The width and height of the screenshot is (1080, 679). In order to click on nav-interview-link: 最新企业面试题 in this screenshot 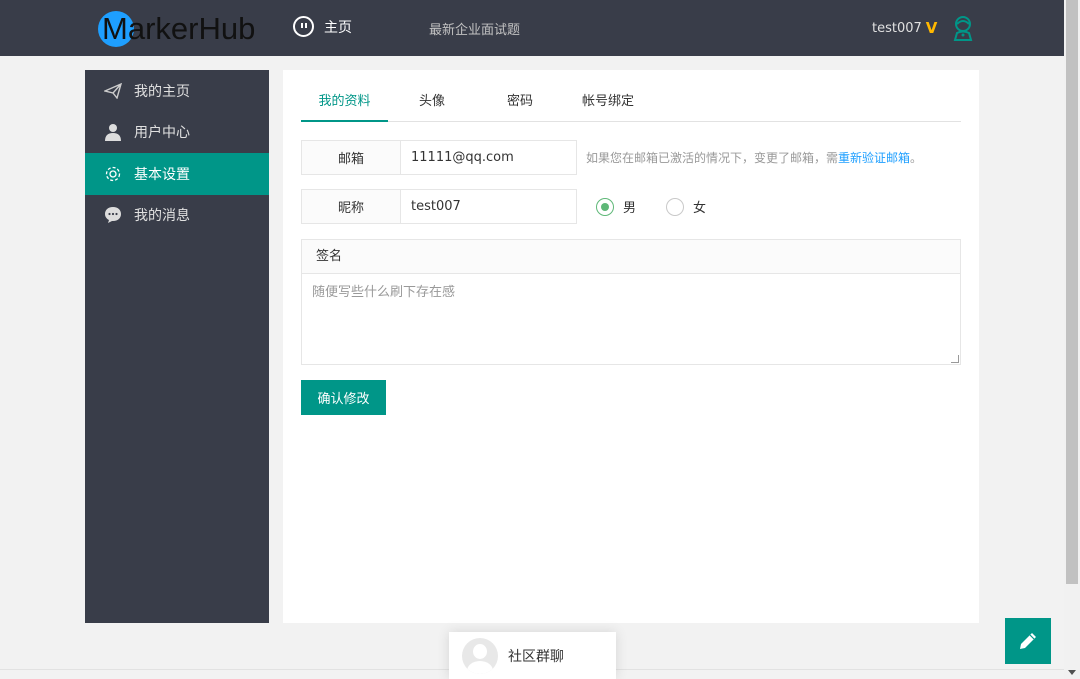, I will do `click(474, 28)`.